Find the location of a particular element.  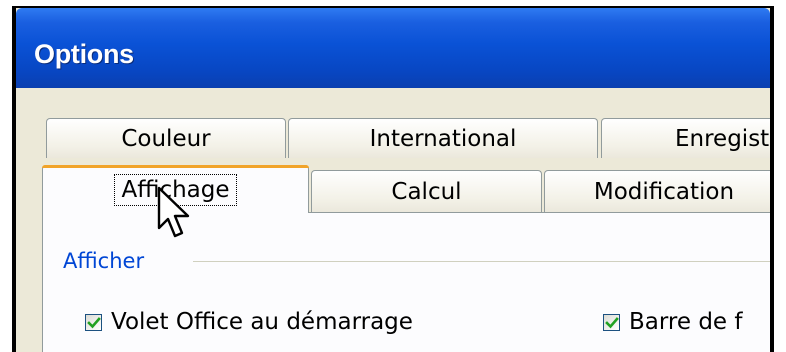

tab-modification: Modification is located at coordinates (657, 191).